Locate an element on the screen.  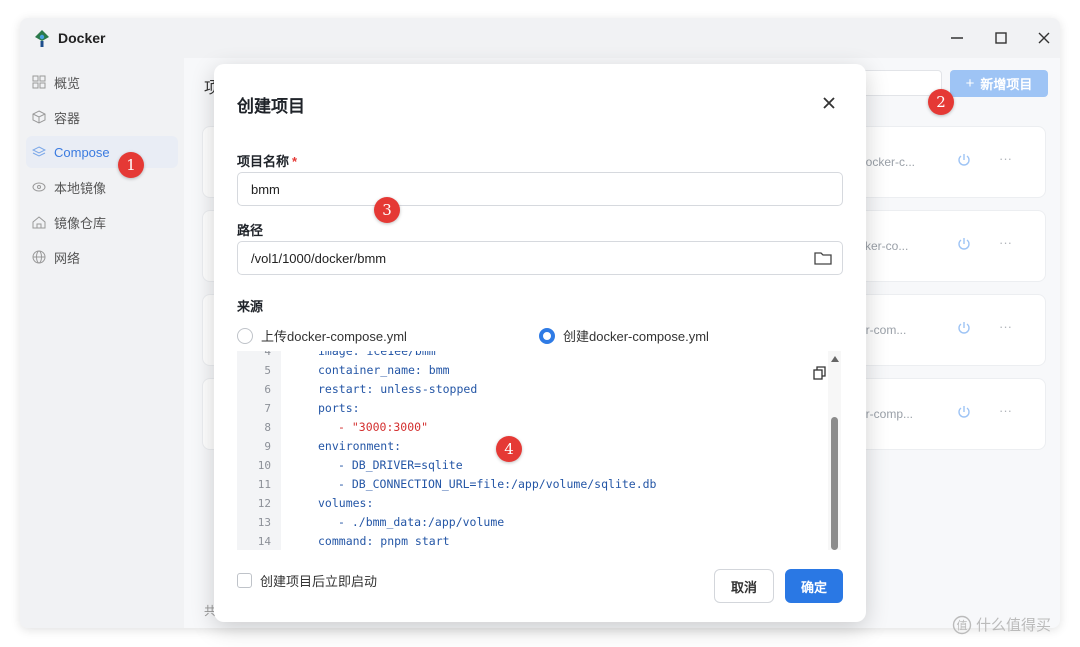
auto-start-label: 创建项目后立即启动 is located at coordinates (319, 581).